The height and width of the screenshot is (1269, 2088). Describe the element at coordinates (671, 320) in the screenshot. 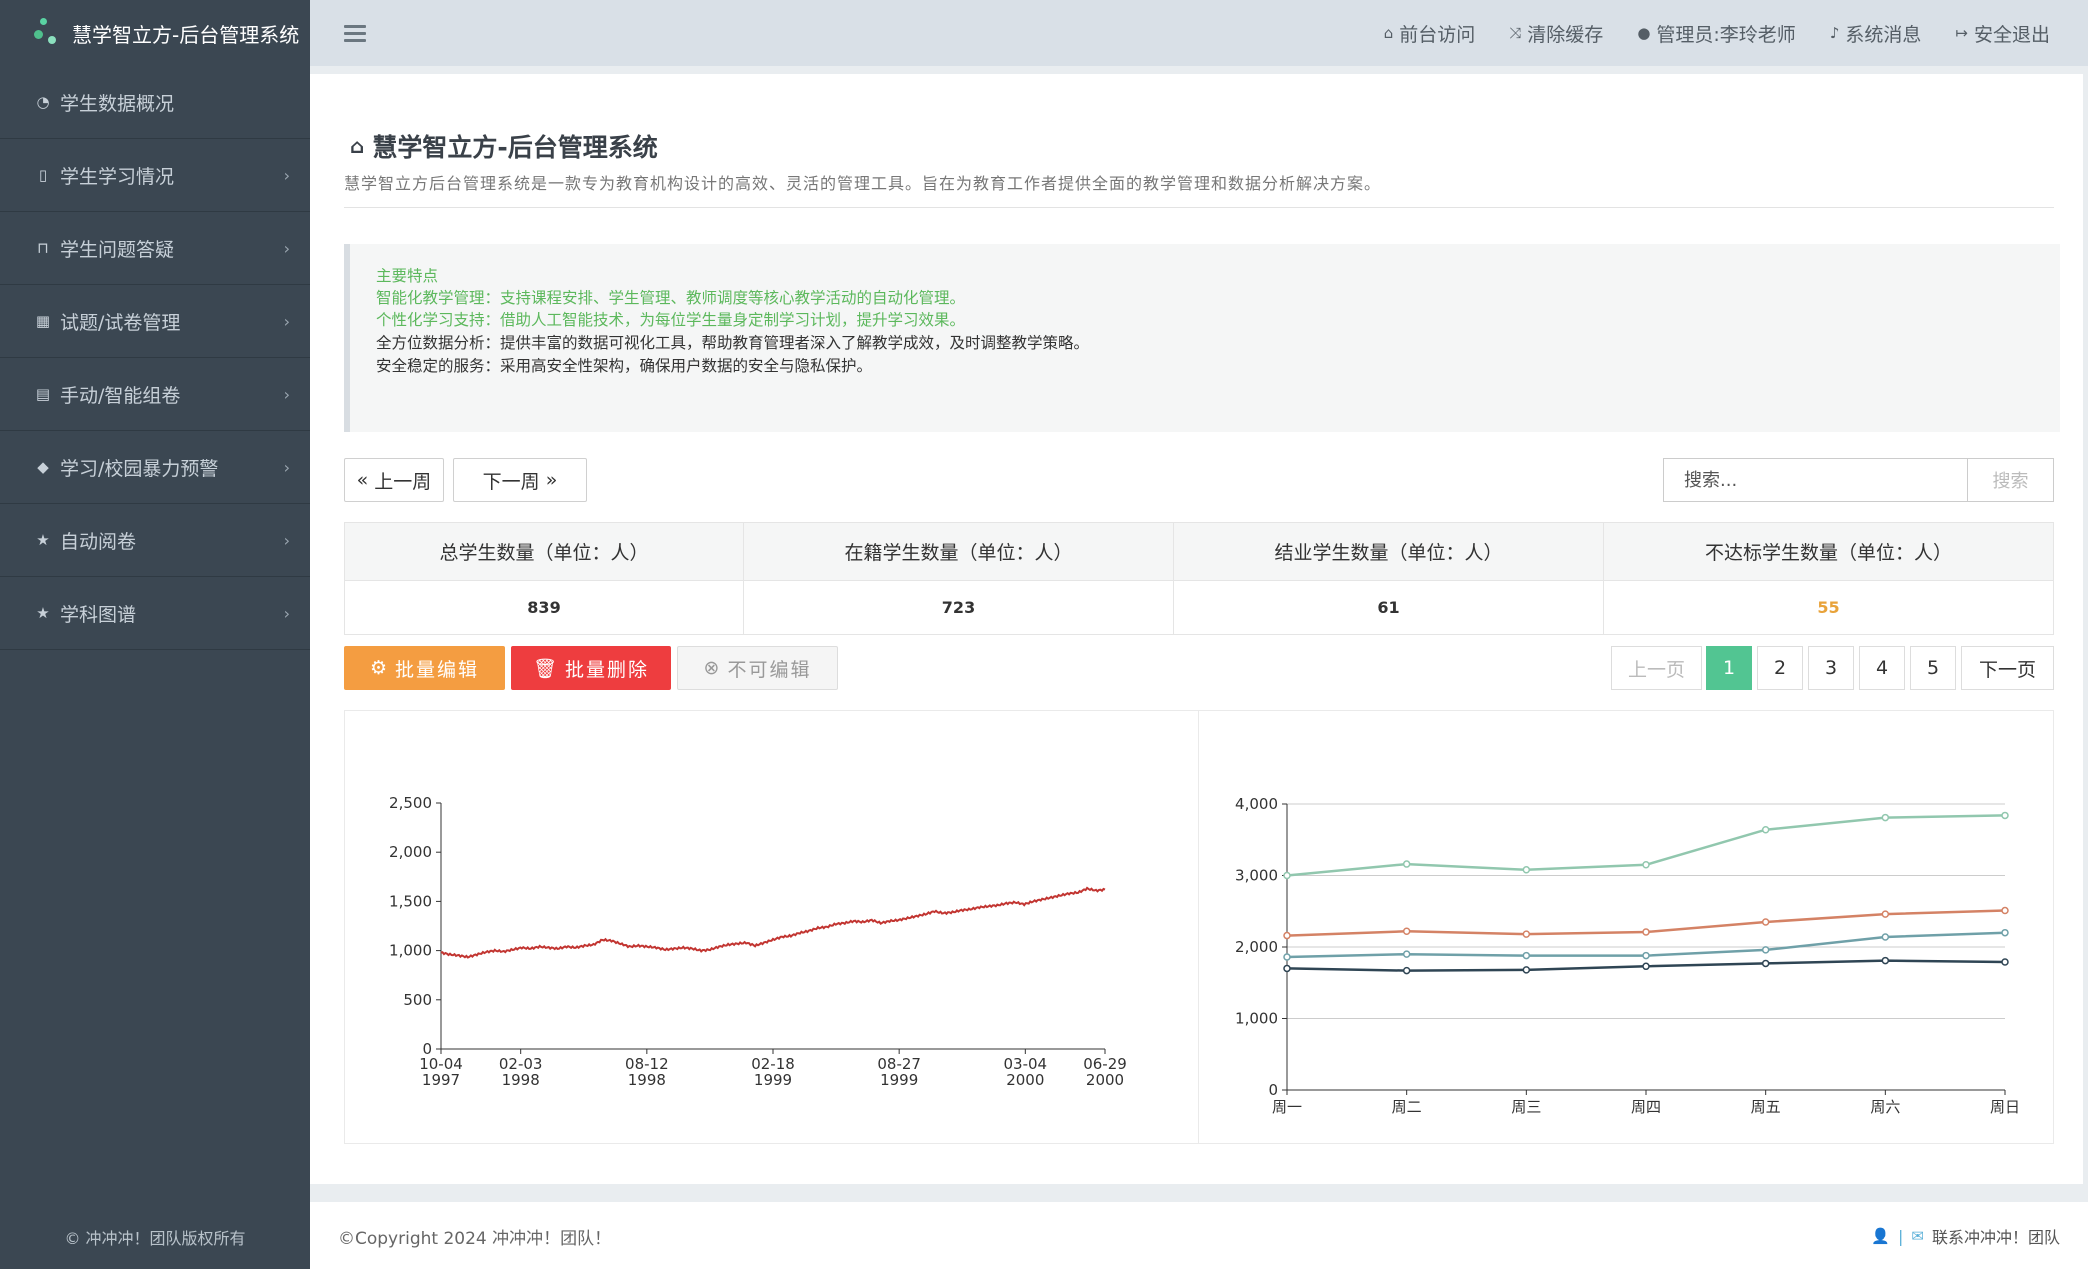

I see `callout-line: 个性化学习支持：借助人工智能技术，为每位学生量身定制学习计划，提升学习效果。` at that location.